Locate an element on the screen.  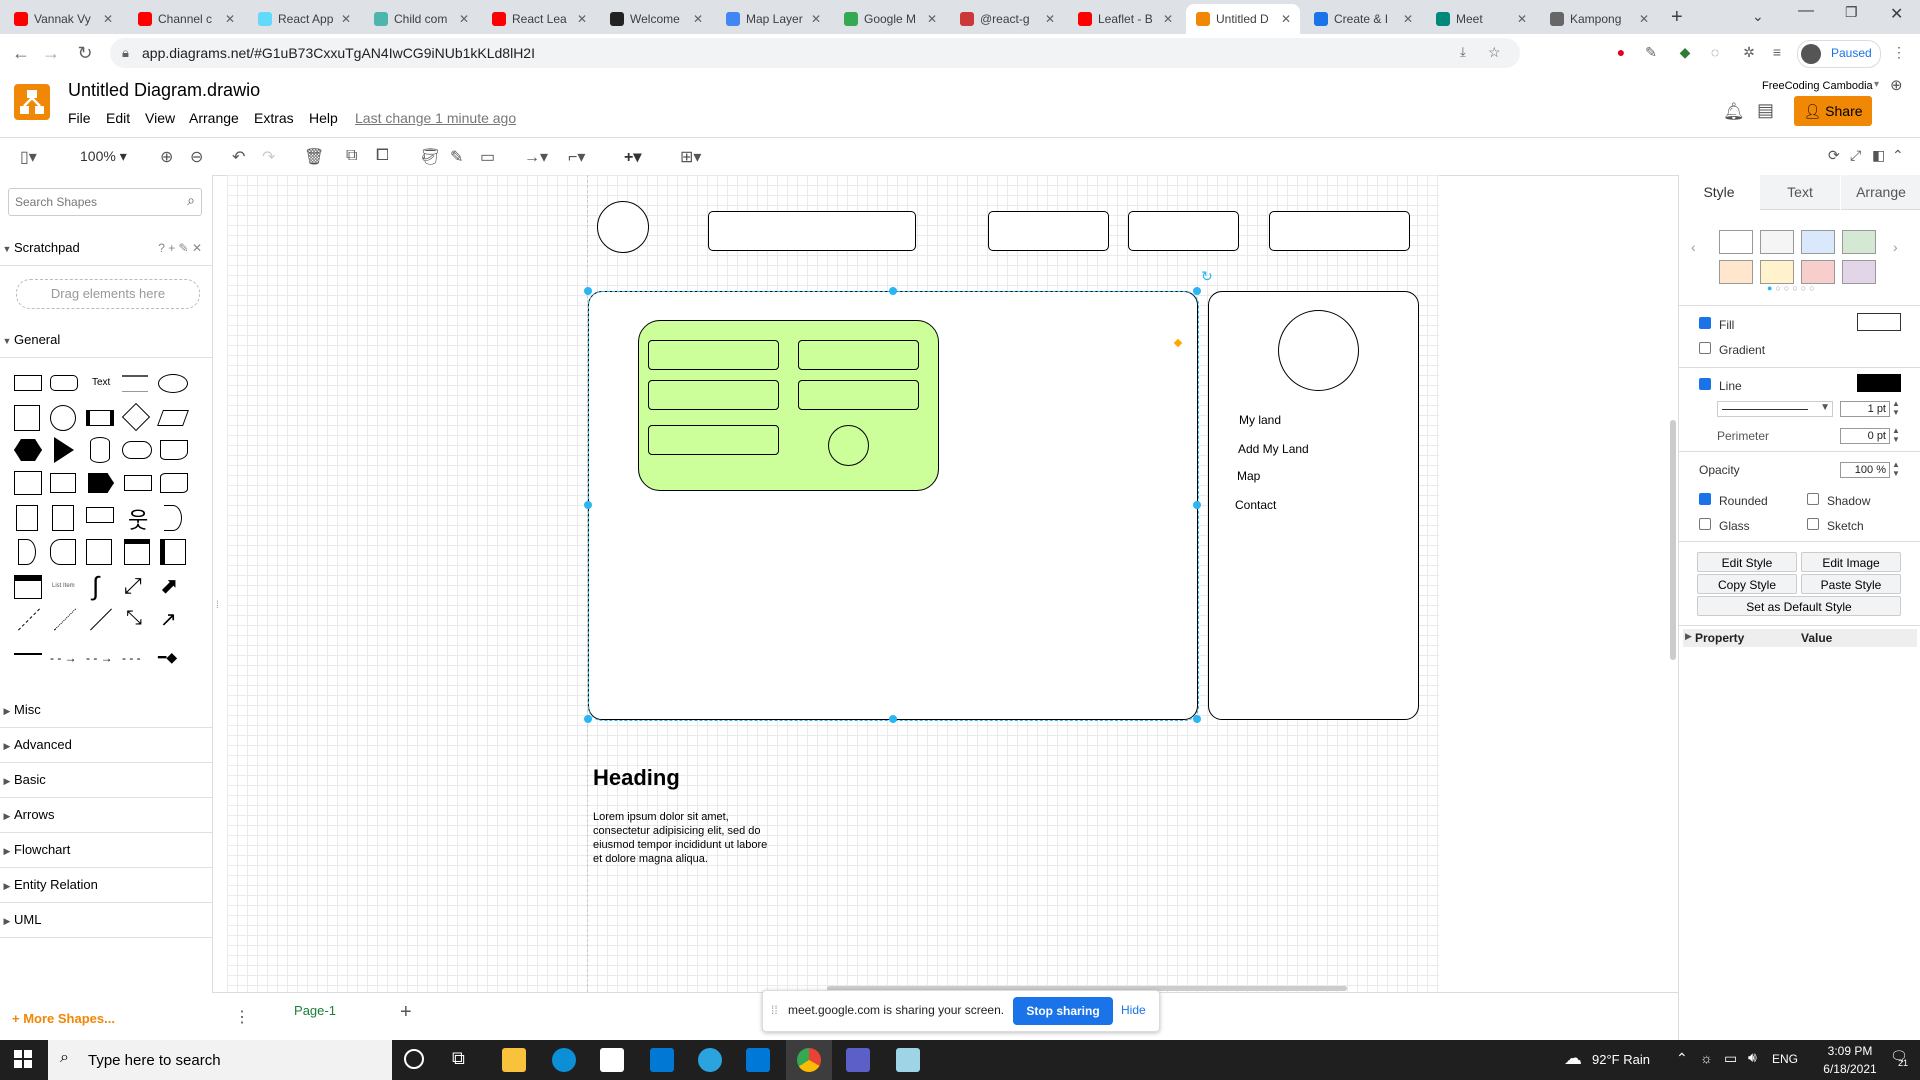
stepper-icon: ▲ ▼ is located at coordinates (1896, 469).